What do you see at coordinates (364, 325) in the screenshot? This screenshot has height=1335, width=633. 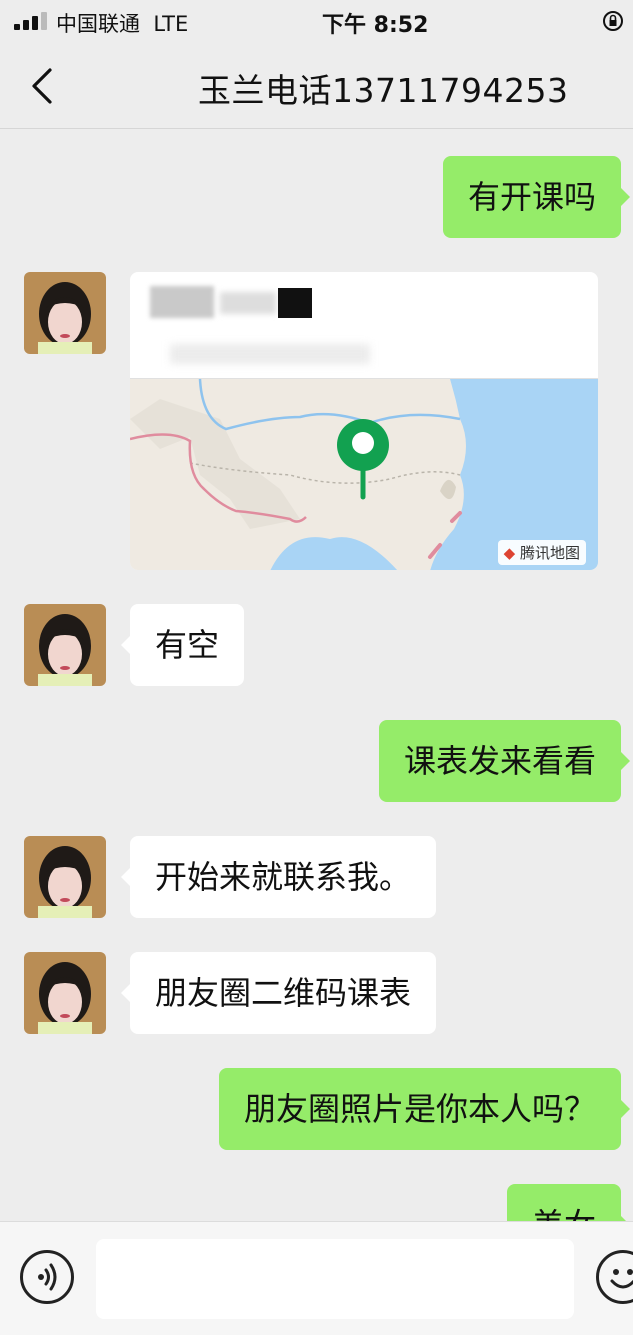 I see `location-text` at bounding box center [364, 325].